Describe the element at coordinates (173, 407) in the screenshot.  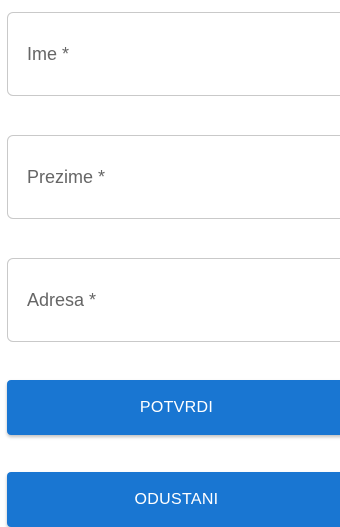
I see `confirm-button: POTVRDI` at that location.